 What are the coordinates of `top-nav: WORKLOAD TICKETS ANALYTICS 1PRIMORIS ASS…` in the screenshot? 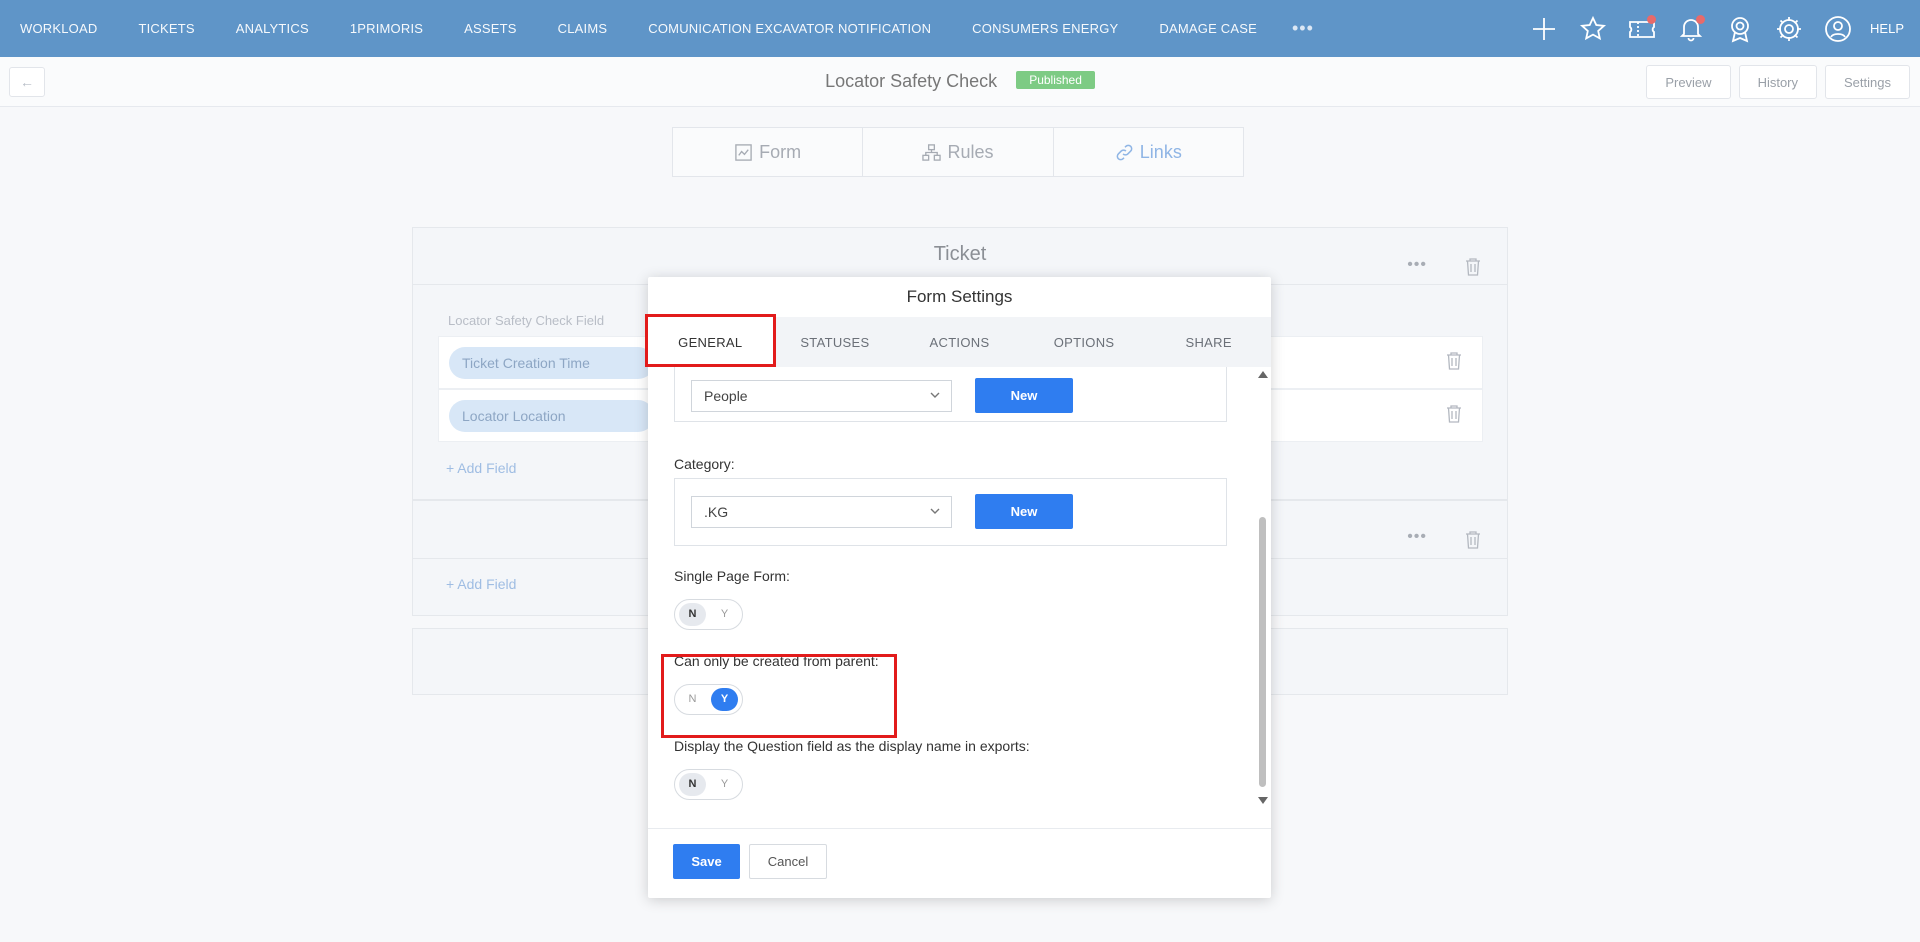 It's located at (960, 28).